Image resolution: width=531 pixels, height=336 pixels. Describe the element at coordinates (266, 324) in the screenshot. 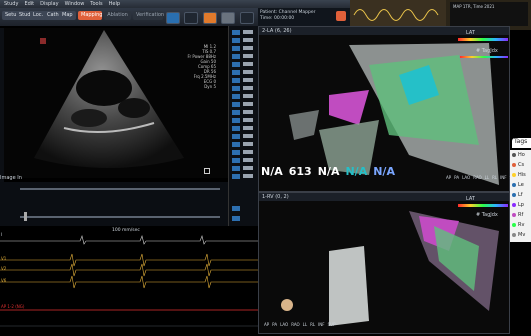

I see `view-ap-2: AP` at that location.